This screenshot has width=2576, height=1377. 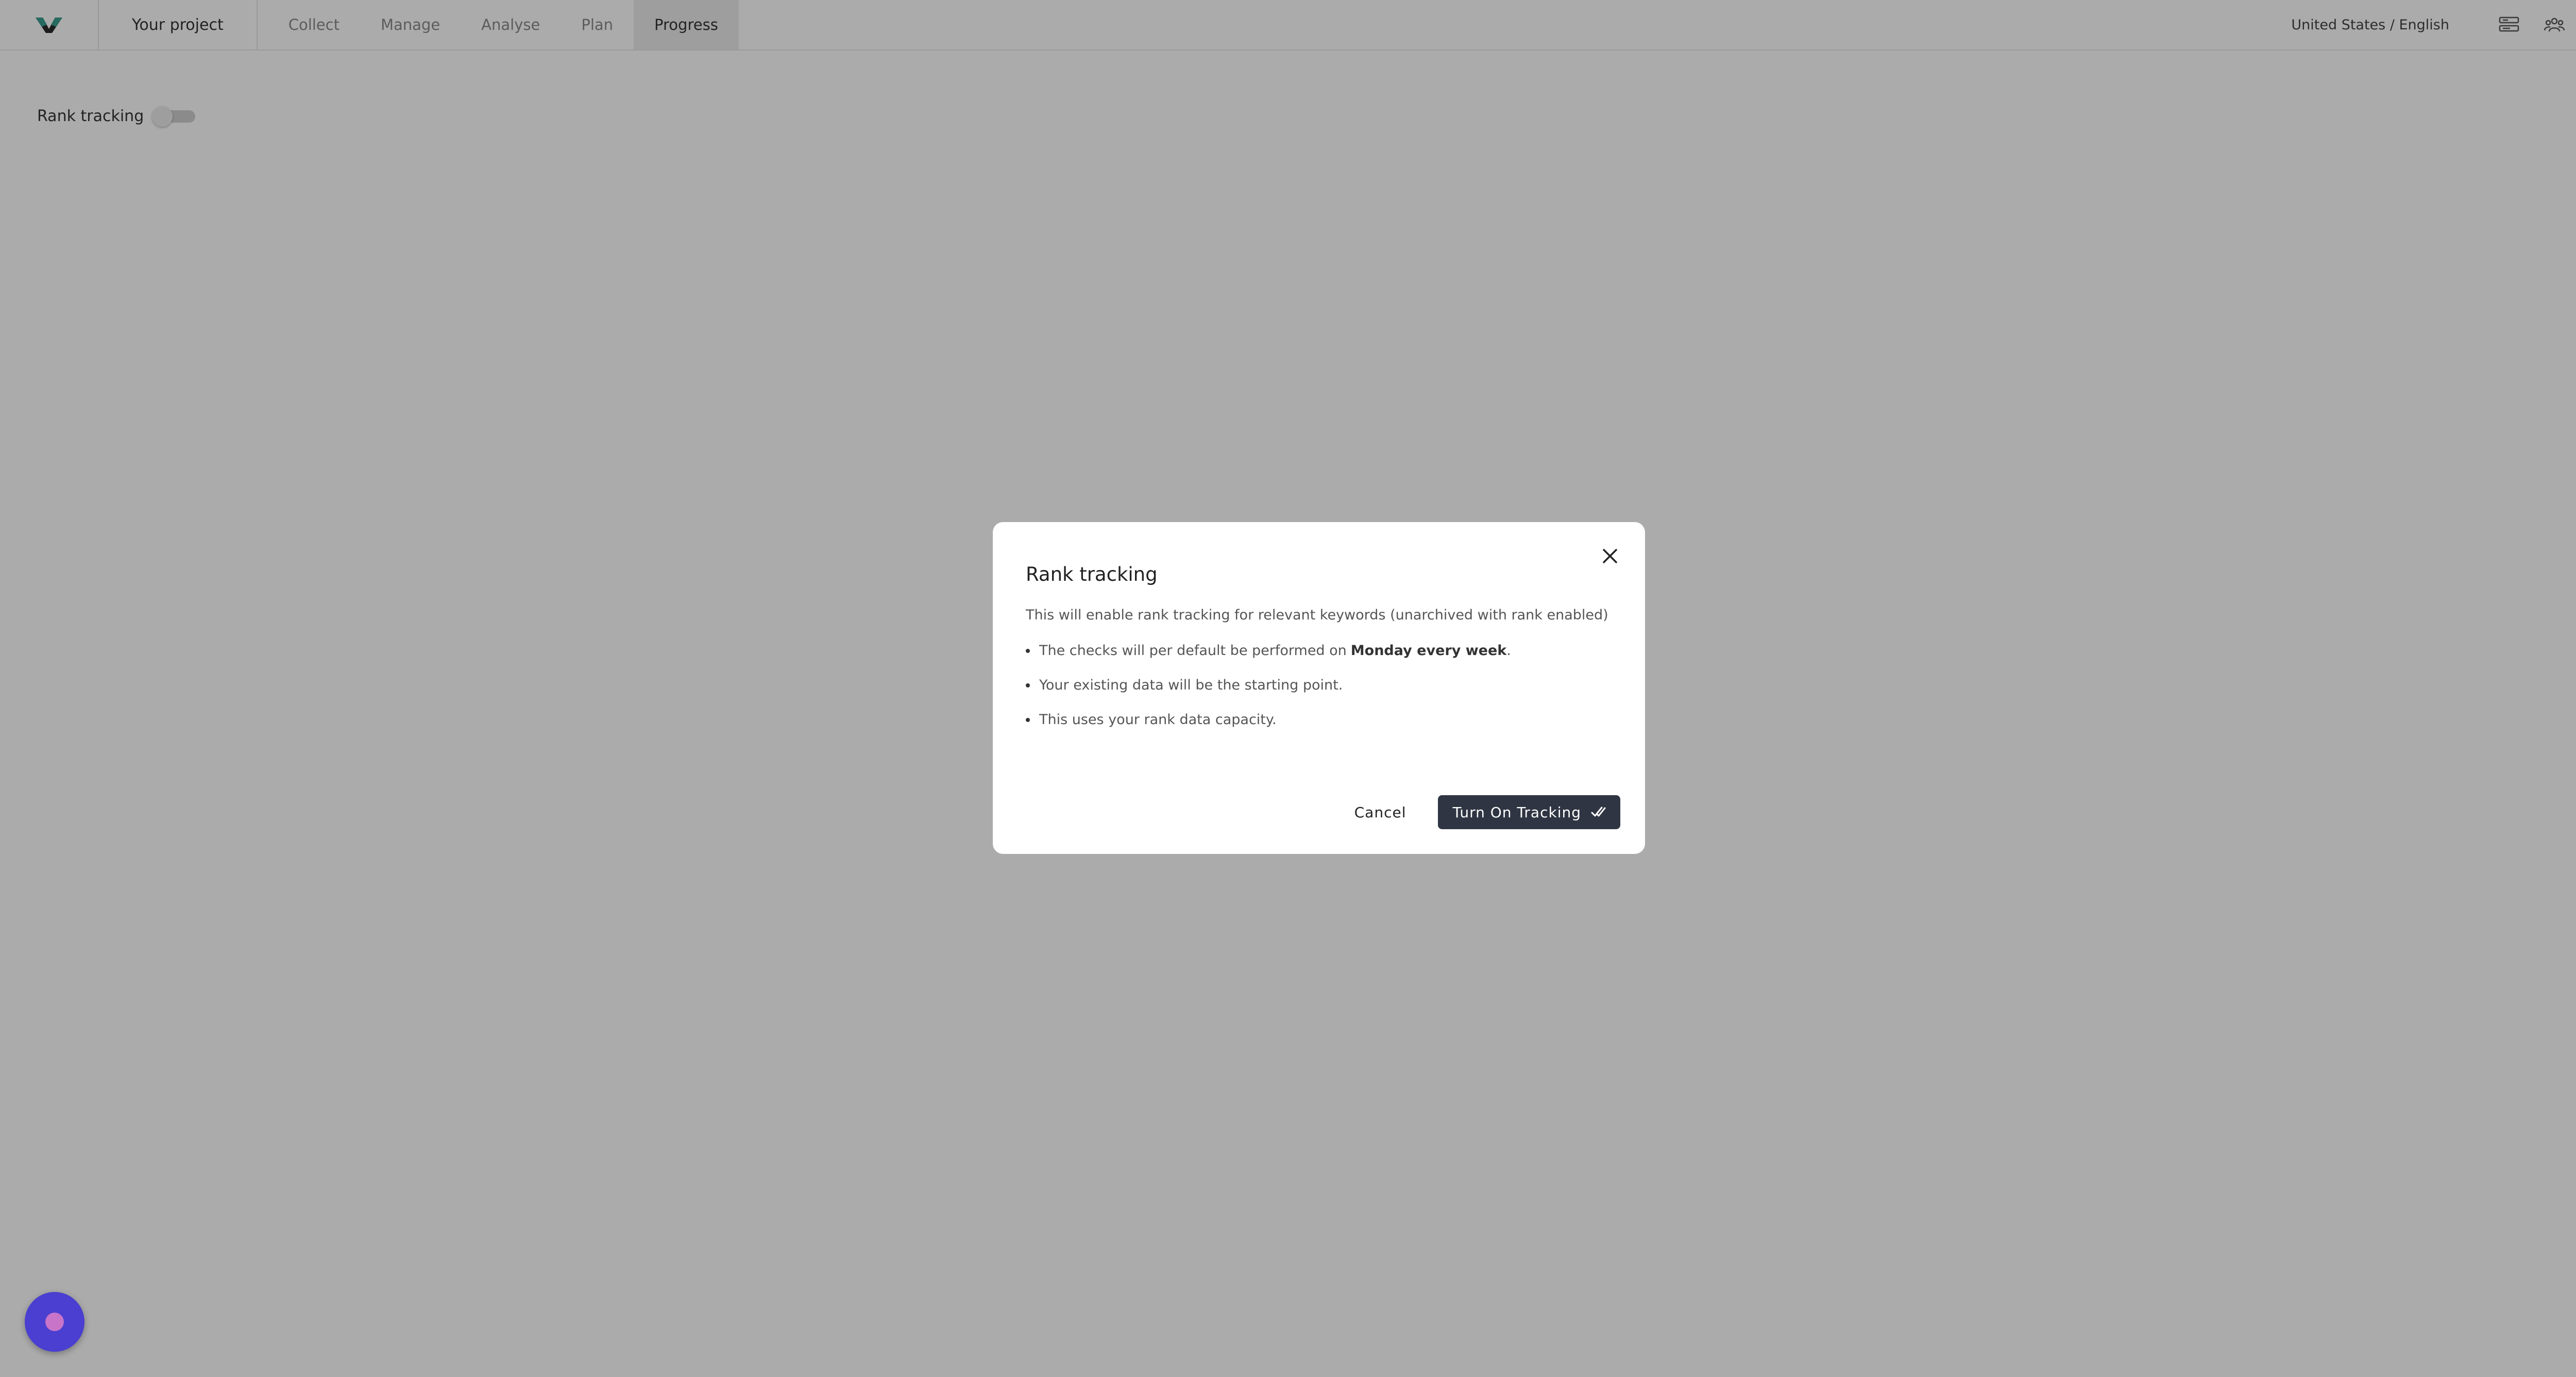 I want to click on bullet-capacity: This uses your rank data capacity., so click(x=1319, y=720).